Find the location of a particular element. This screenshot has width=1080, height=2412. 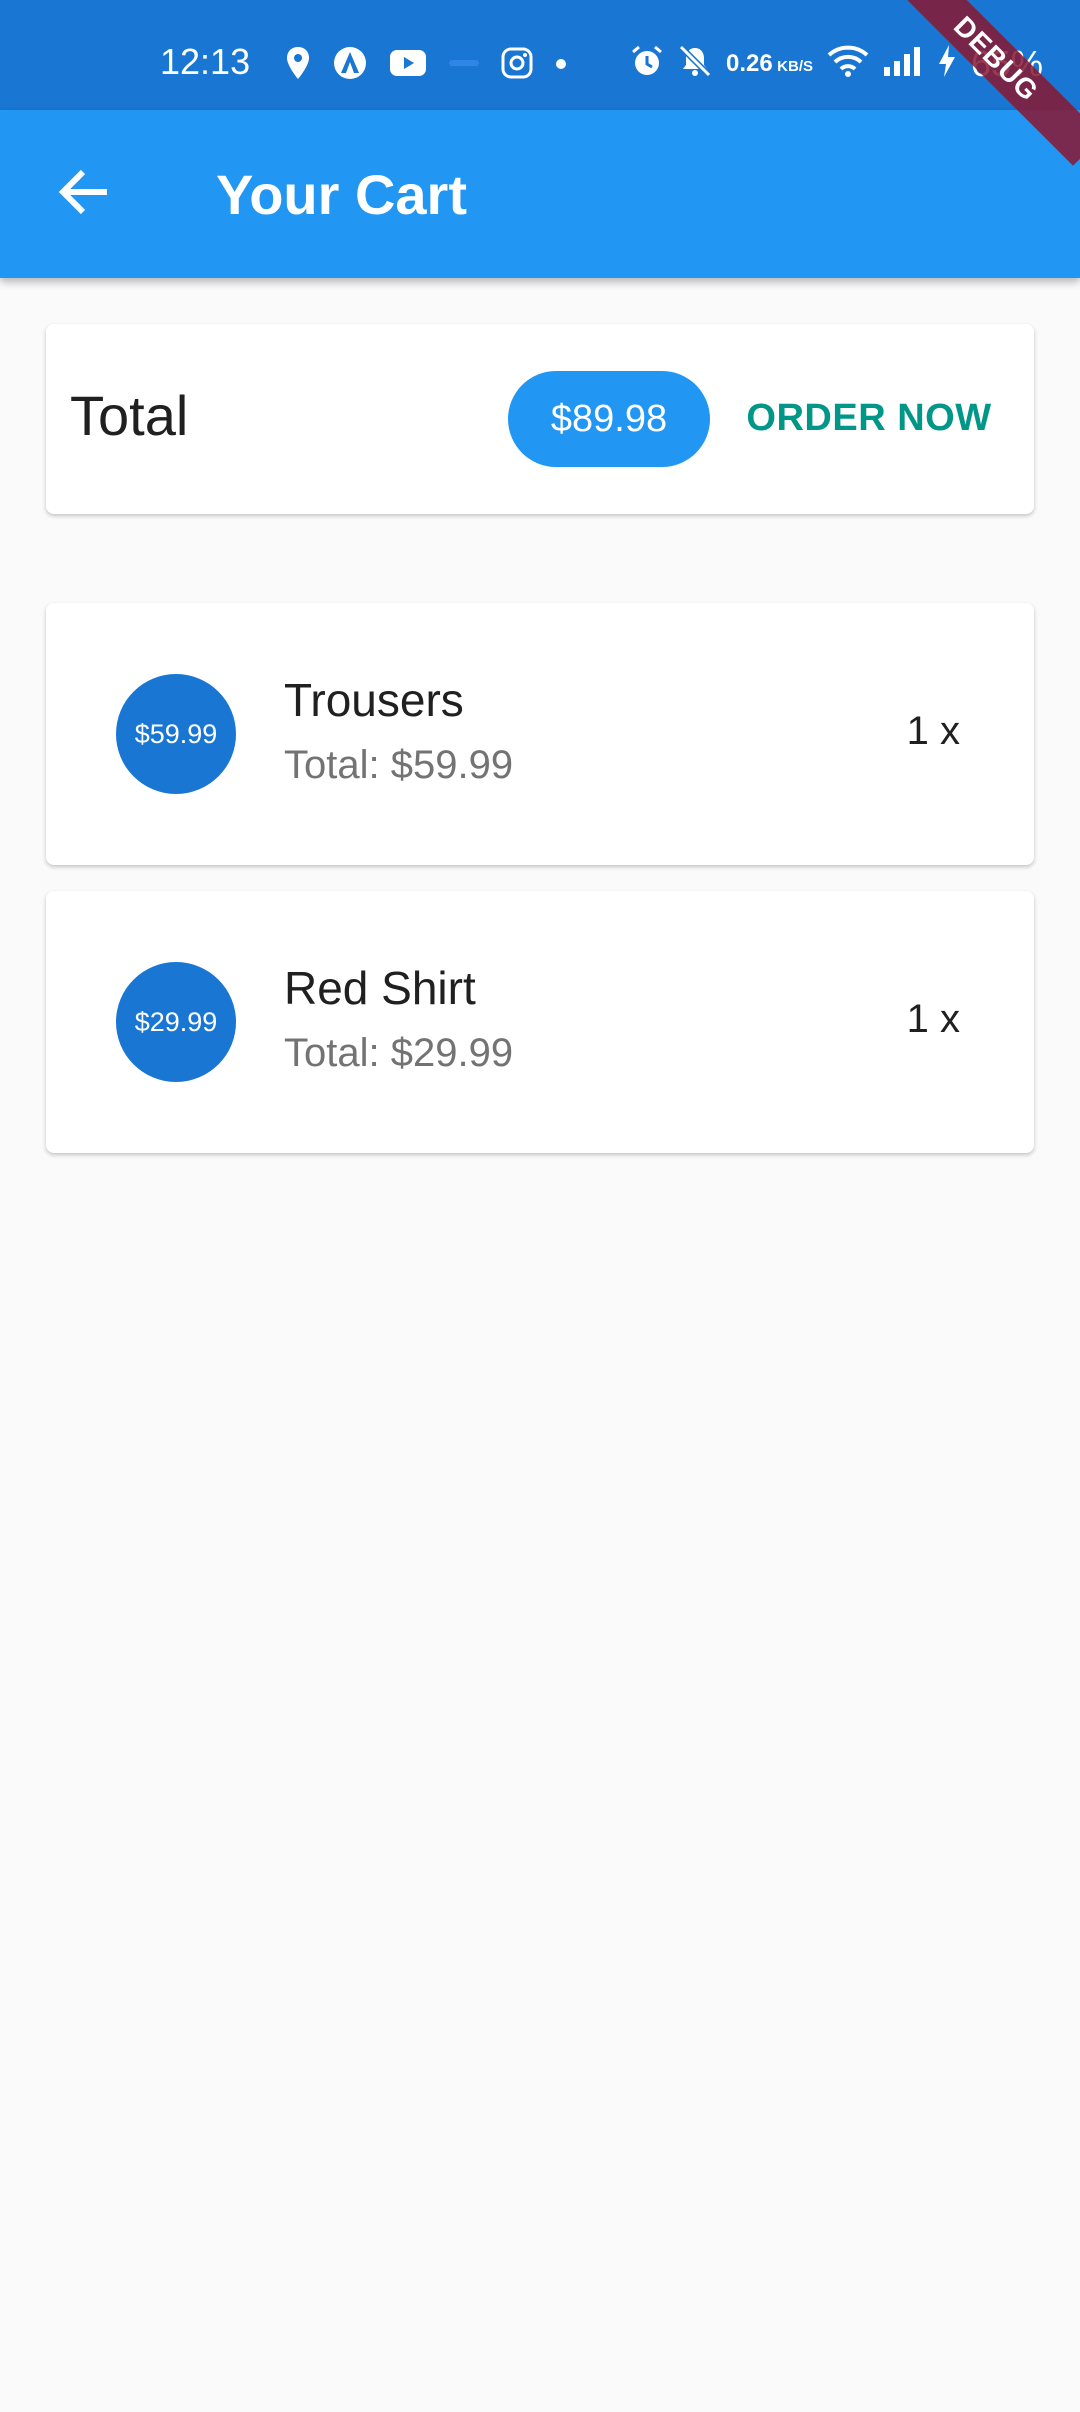

item-subtotal: Total: $59.99 is located at coordinates (399, 765).